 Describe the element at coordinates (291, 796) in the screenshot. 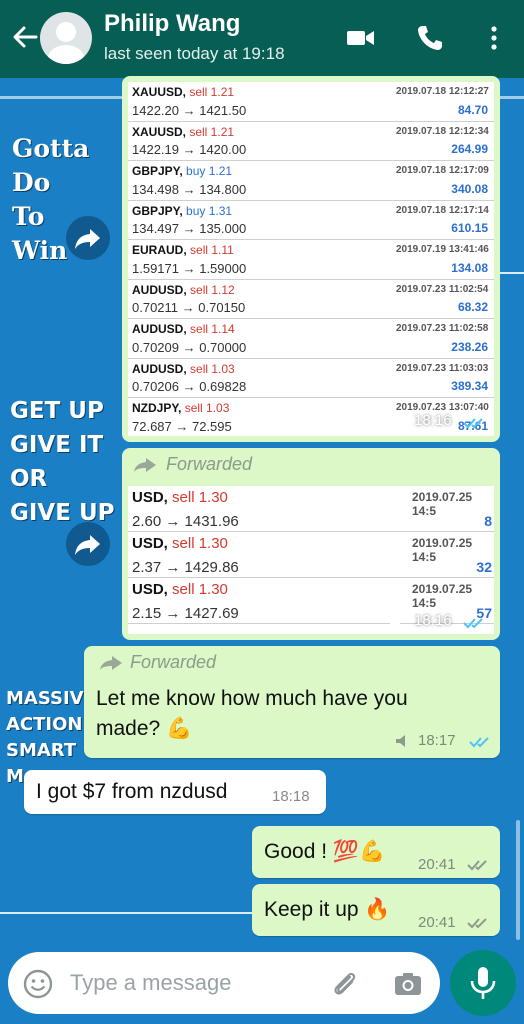

I see `message-time: 18:18` at that location.